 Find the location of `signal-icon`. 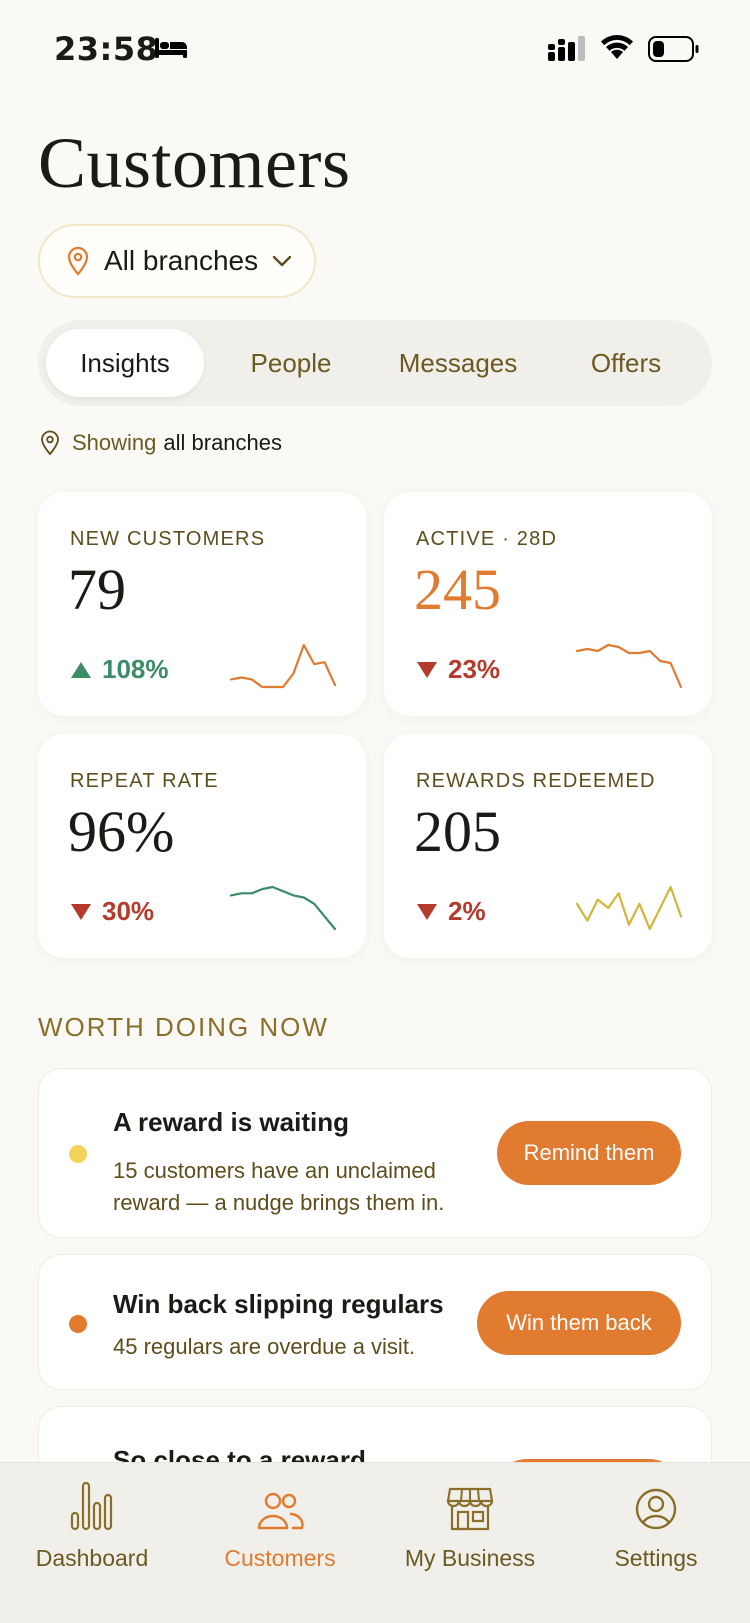

signal-icon is located at coordinates (567, 51).